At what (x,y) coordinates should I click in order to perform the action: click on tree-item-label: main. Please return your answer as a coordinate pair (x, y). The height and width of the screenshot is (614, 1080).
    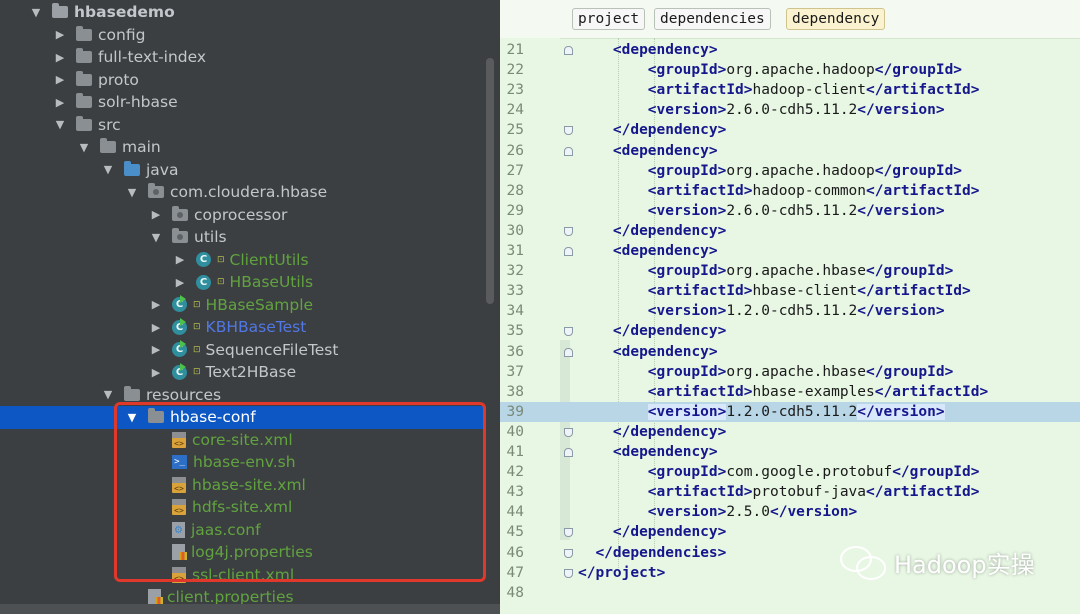
    Looking at the image, I should click on (141, 147).